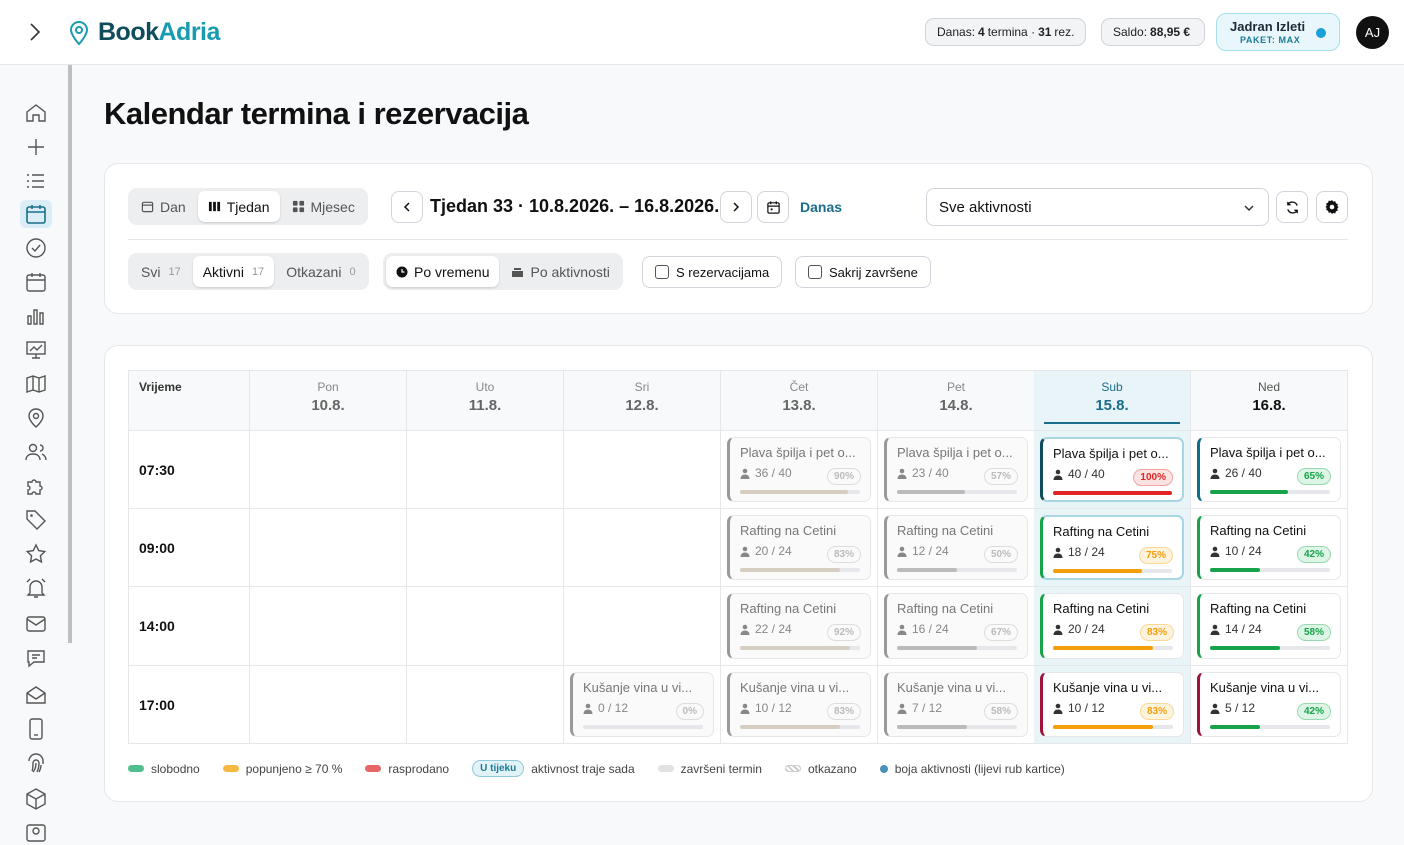 This screenshot has width=1404, height=845. Describe the element at coordinates (163, 206) in the screenshot. I see `view-day-button: Dan` at that location.